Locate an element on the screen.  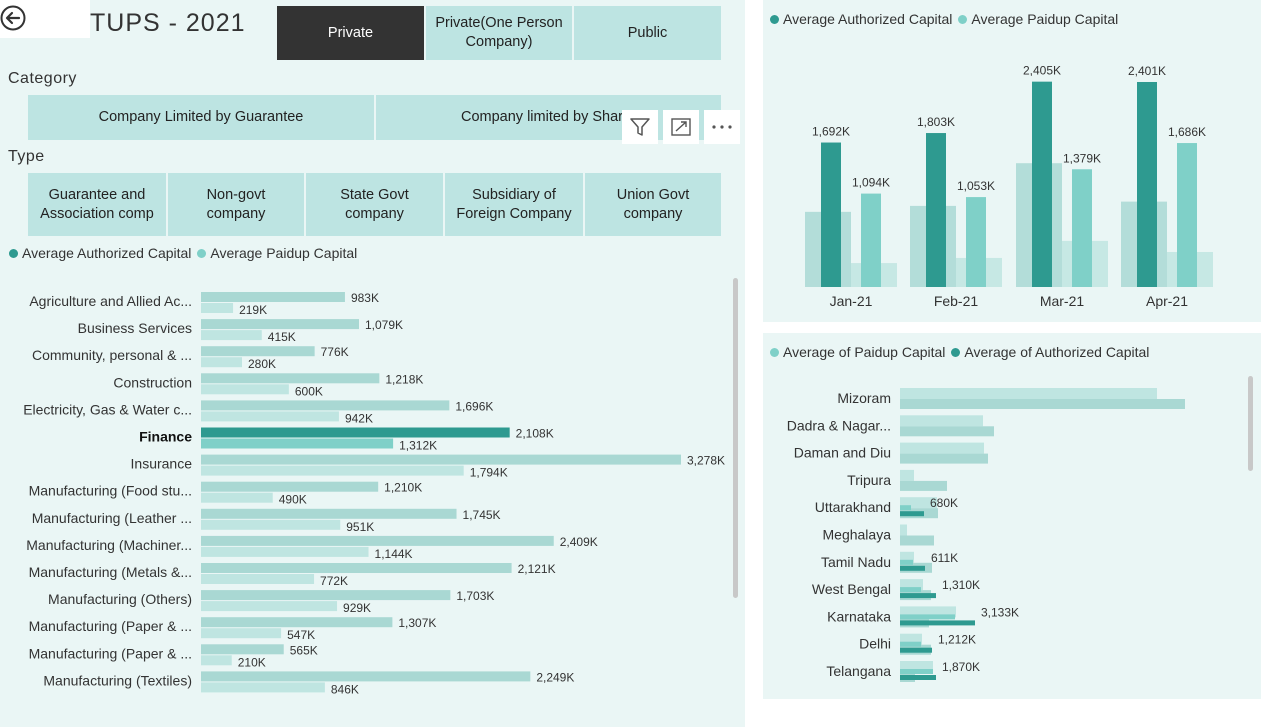
focus-mode-icon is located at coordinates (681, 127).